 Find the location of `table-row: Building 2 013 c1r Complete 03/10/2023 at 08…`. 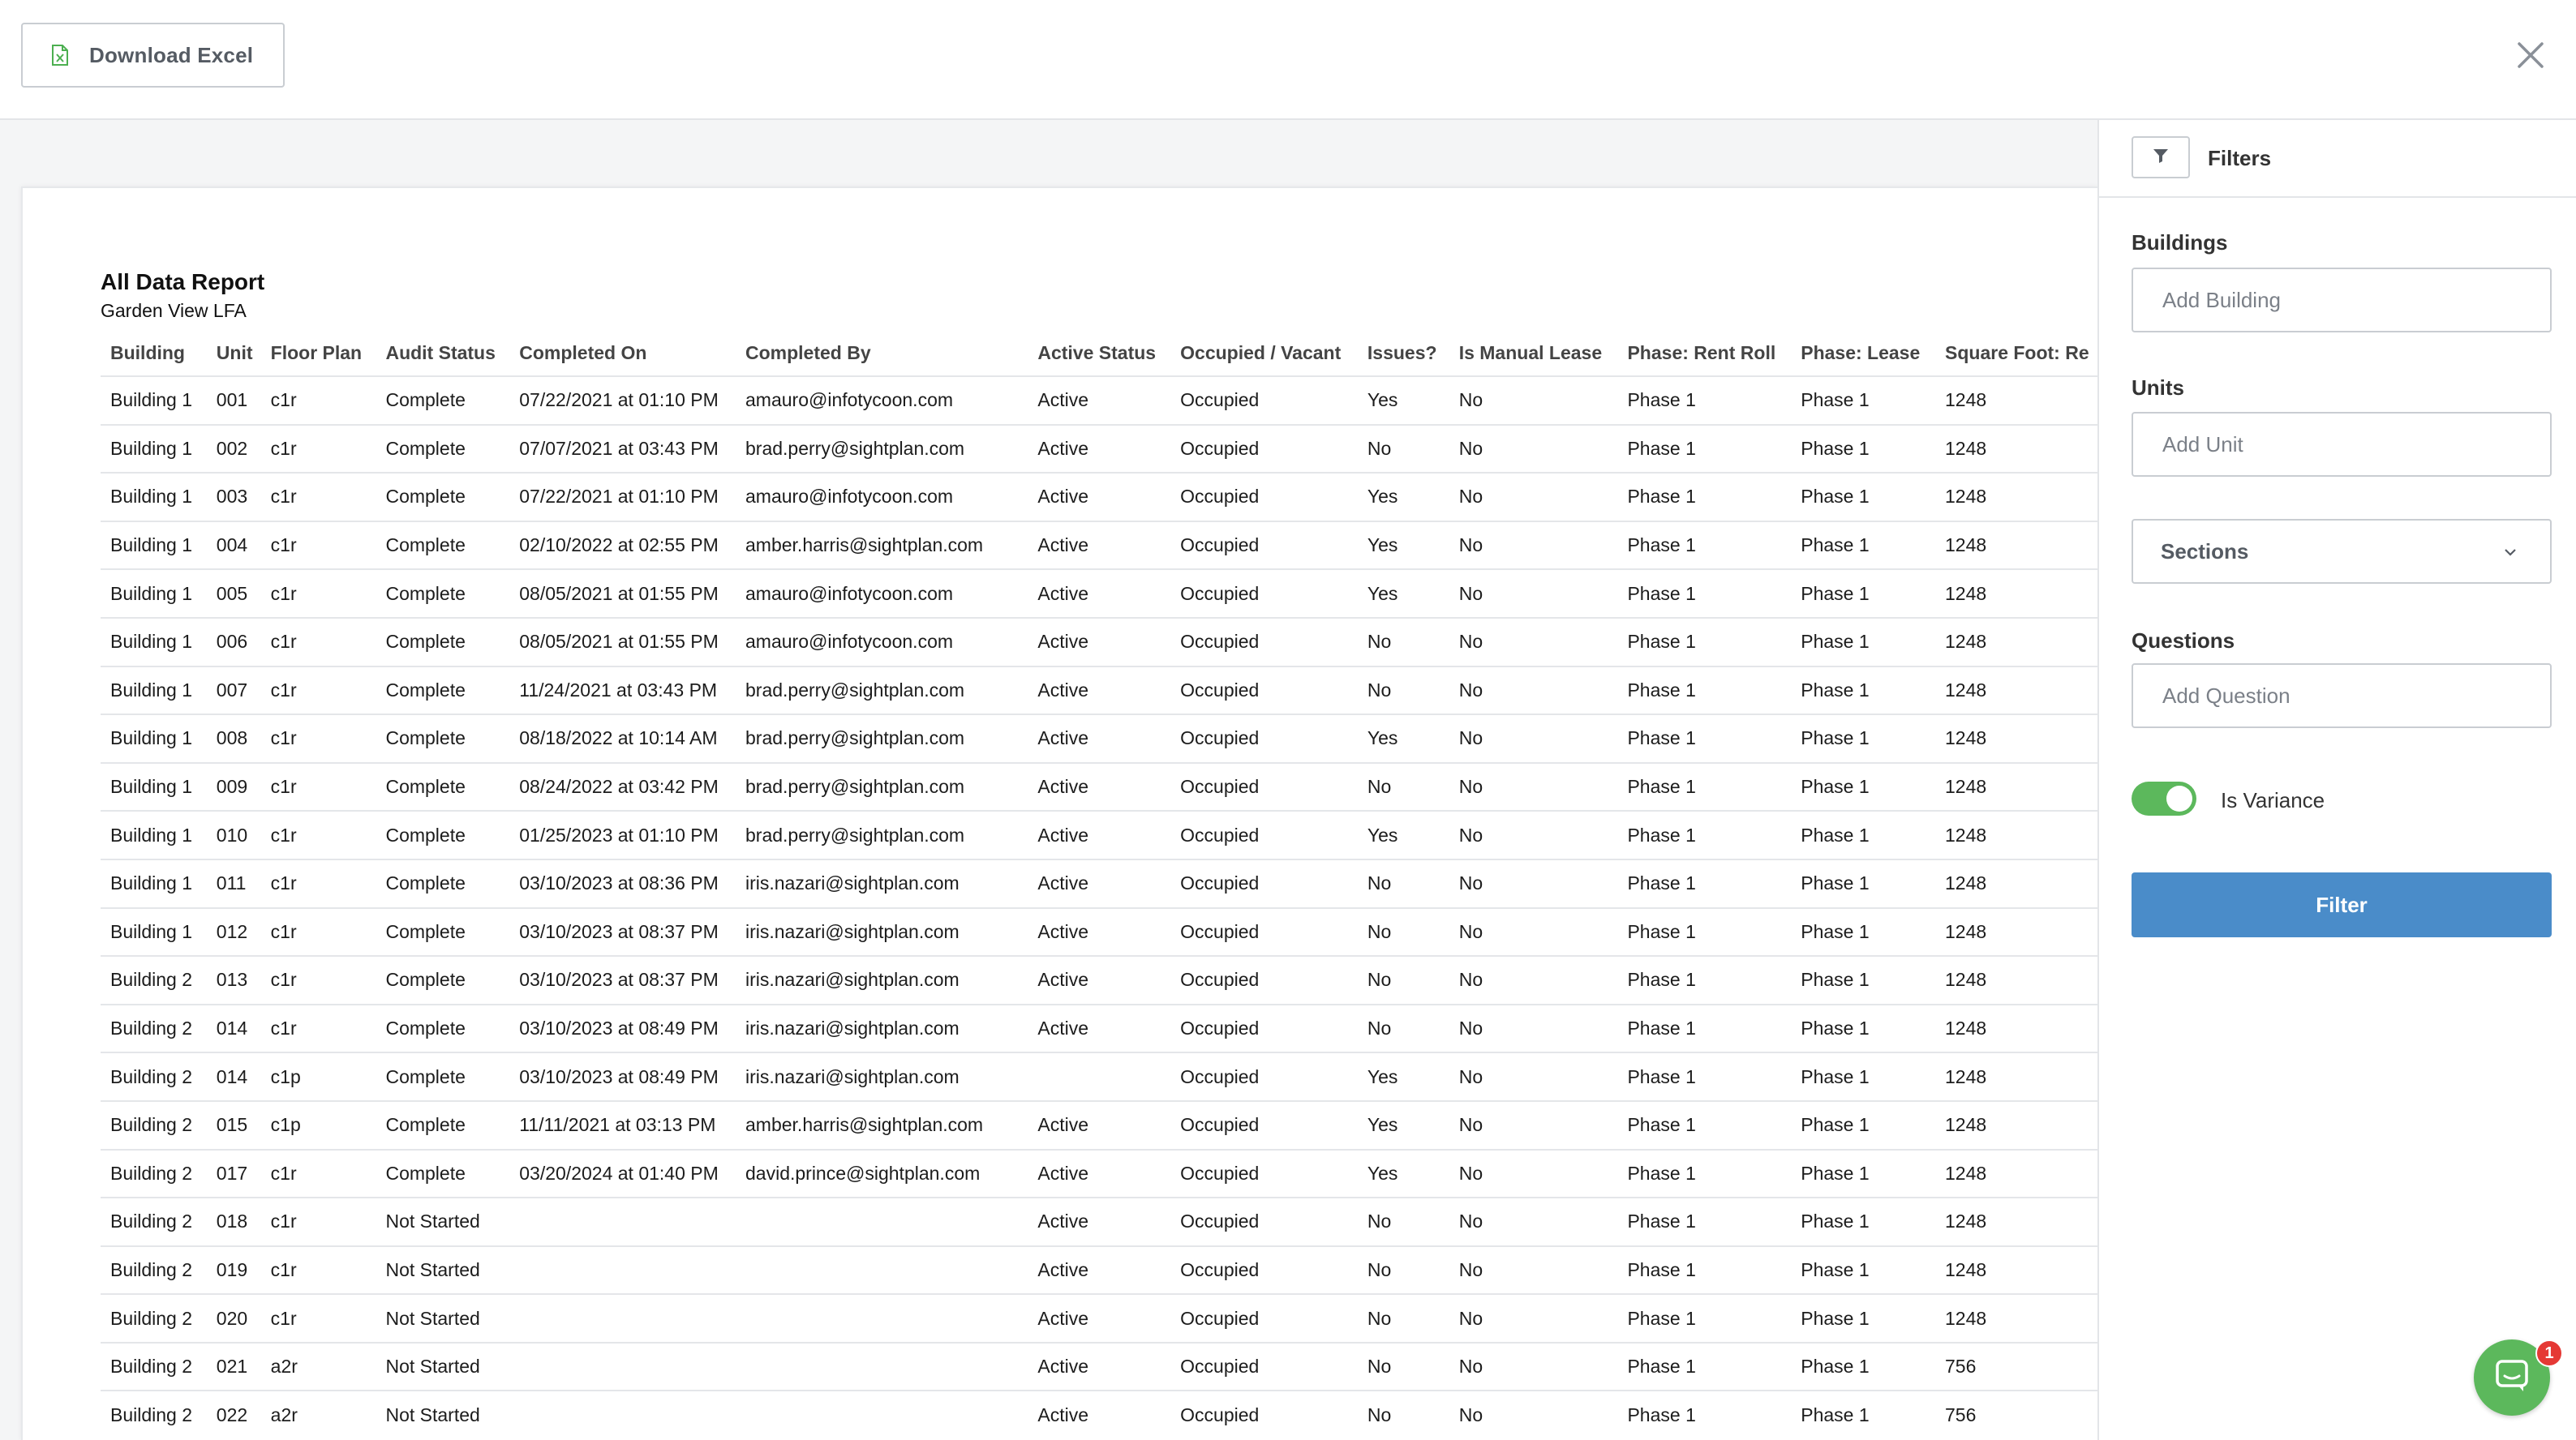

table-row: Building 2 013 c1r Complete 03/10/2023 at 08… is located at coordinates (1099, 980).